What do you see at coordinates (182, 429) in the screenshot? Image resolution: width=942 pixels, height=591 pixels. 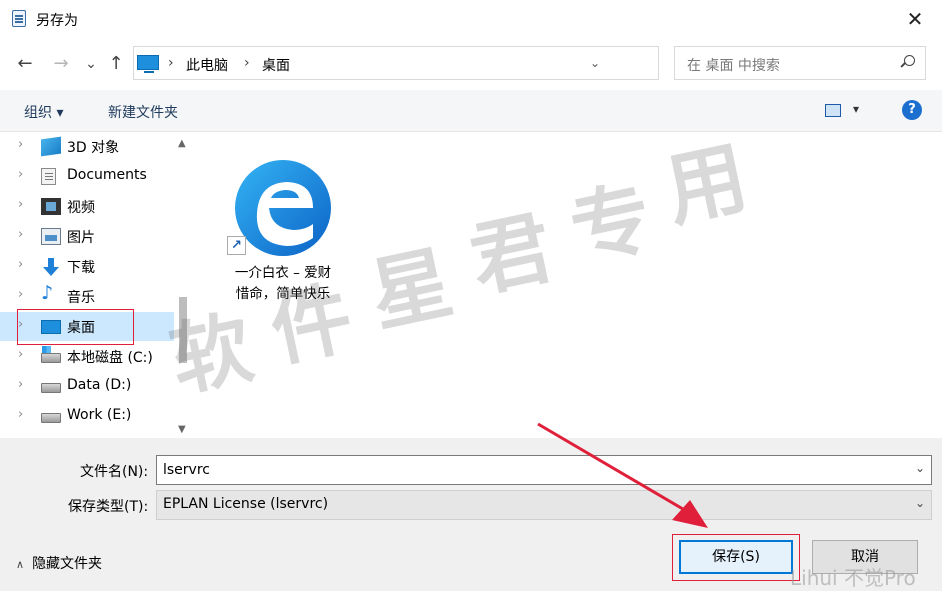 I see `scroll-down-icon: ▼` at bounding box center [182, 429].